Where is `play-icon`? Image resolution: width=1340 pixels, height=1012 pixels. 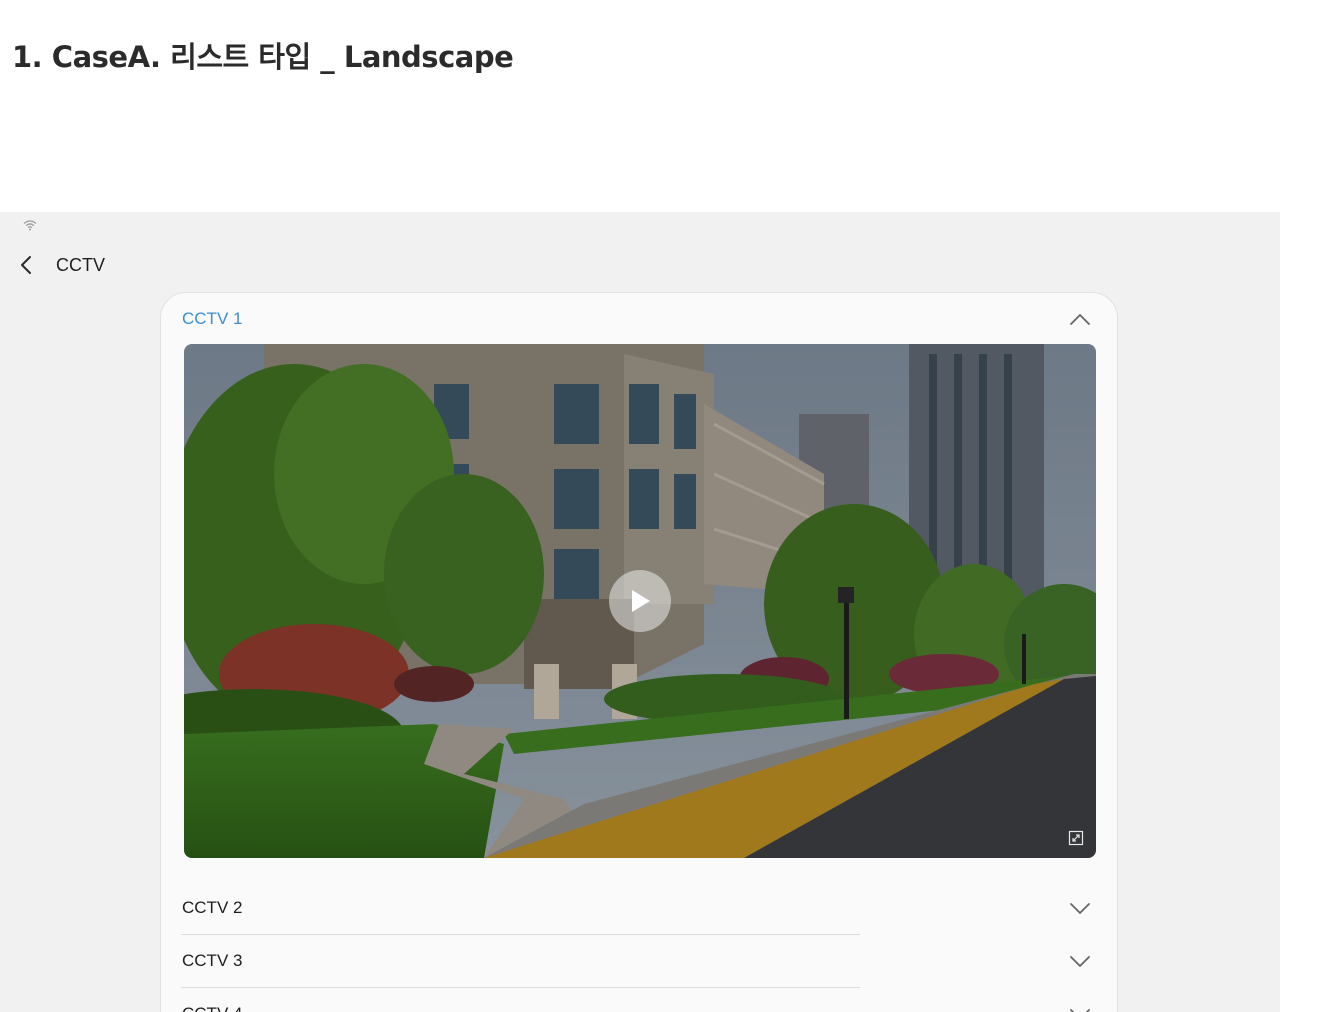 play-icon is located at coordinates (641, 601).